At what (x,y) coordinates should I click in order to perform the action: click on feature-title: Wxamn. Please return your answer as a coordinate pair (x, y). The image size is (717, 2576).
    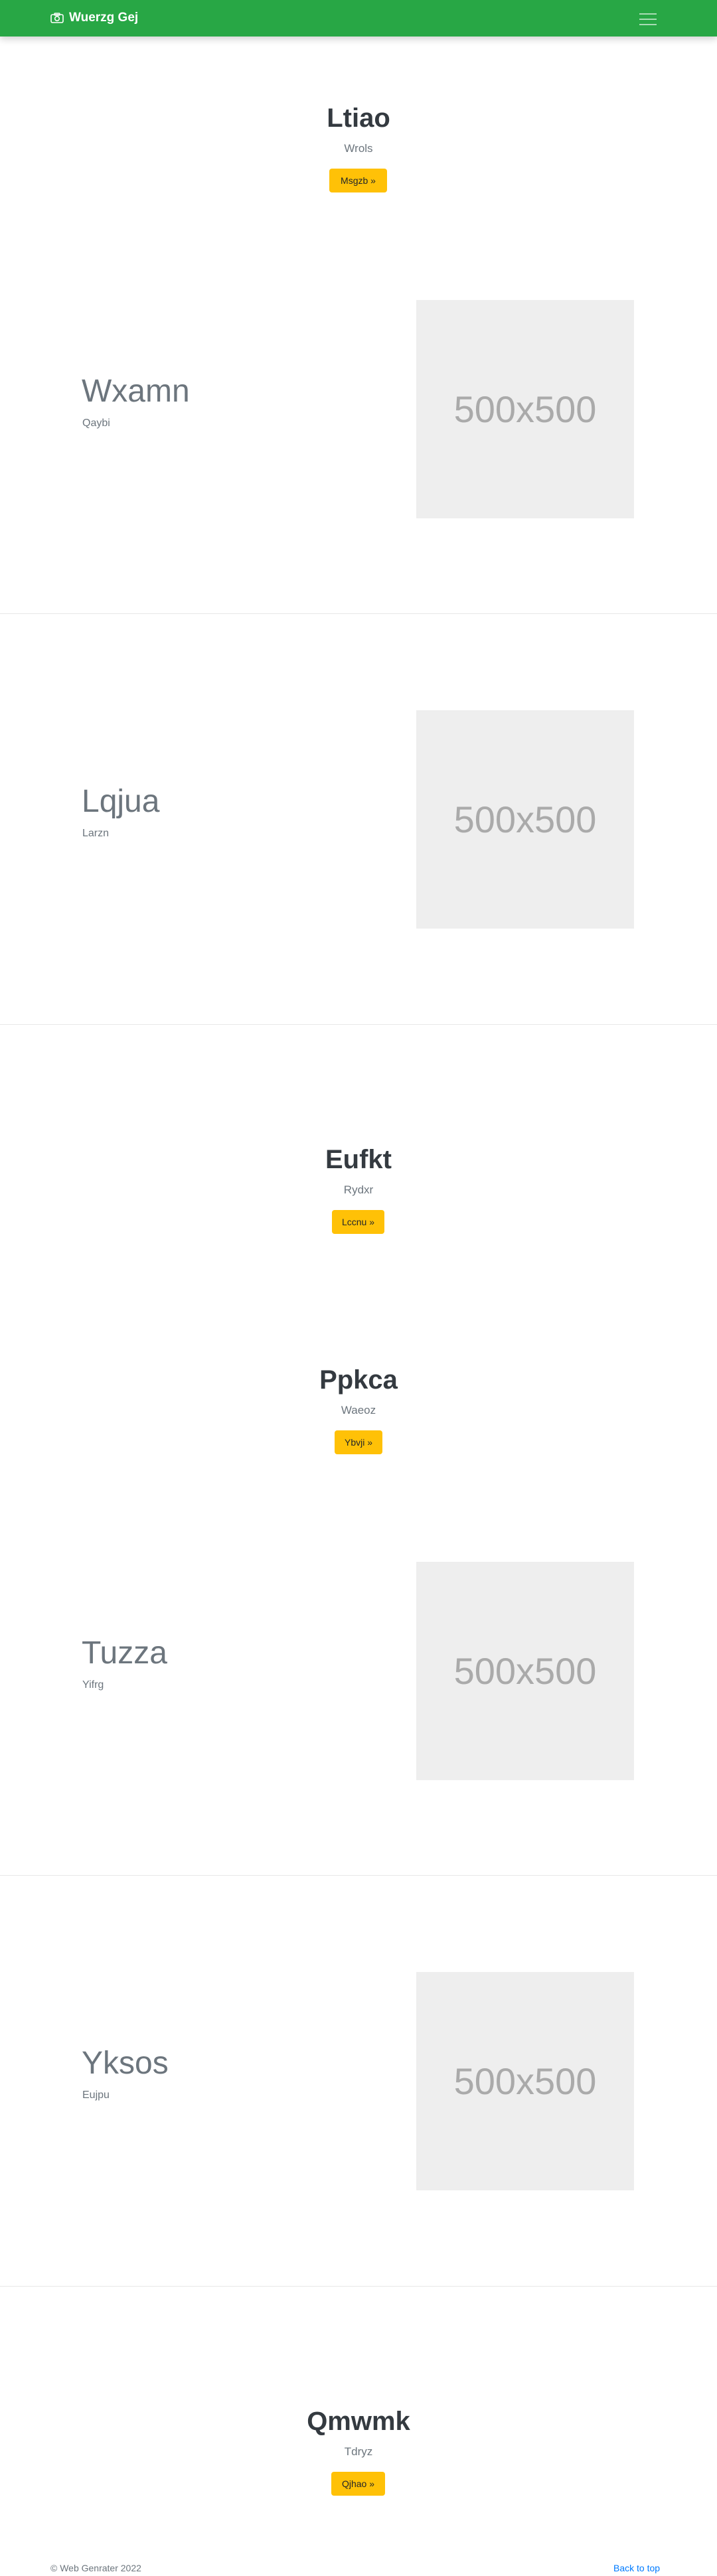
    Looking at the image, I should click on (136, 392).